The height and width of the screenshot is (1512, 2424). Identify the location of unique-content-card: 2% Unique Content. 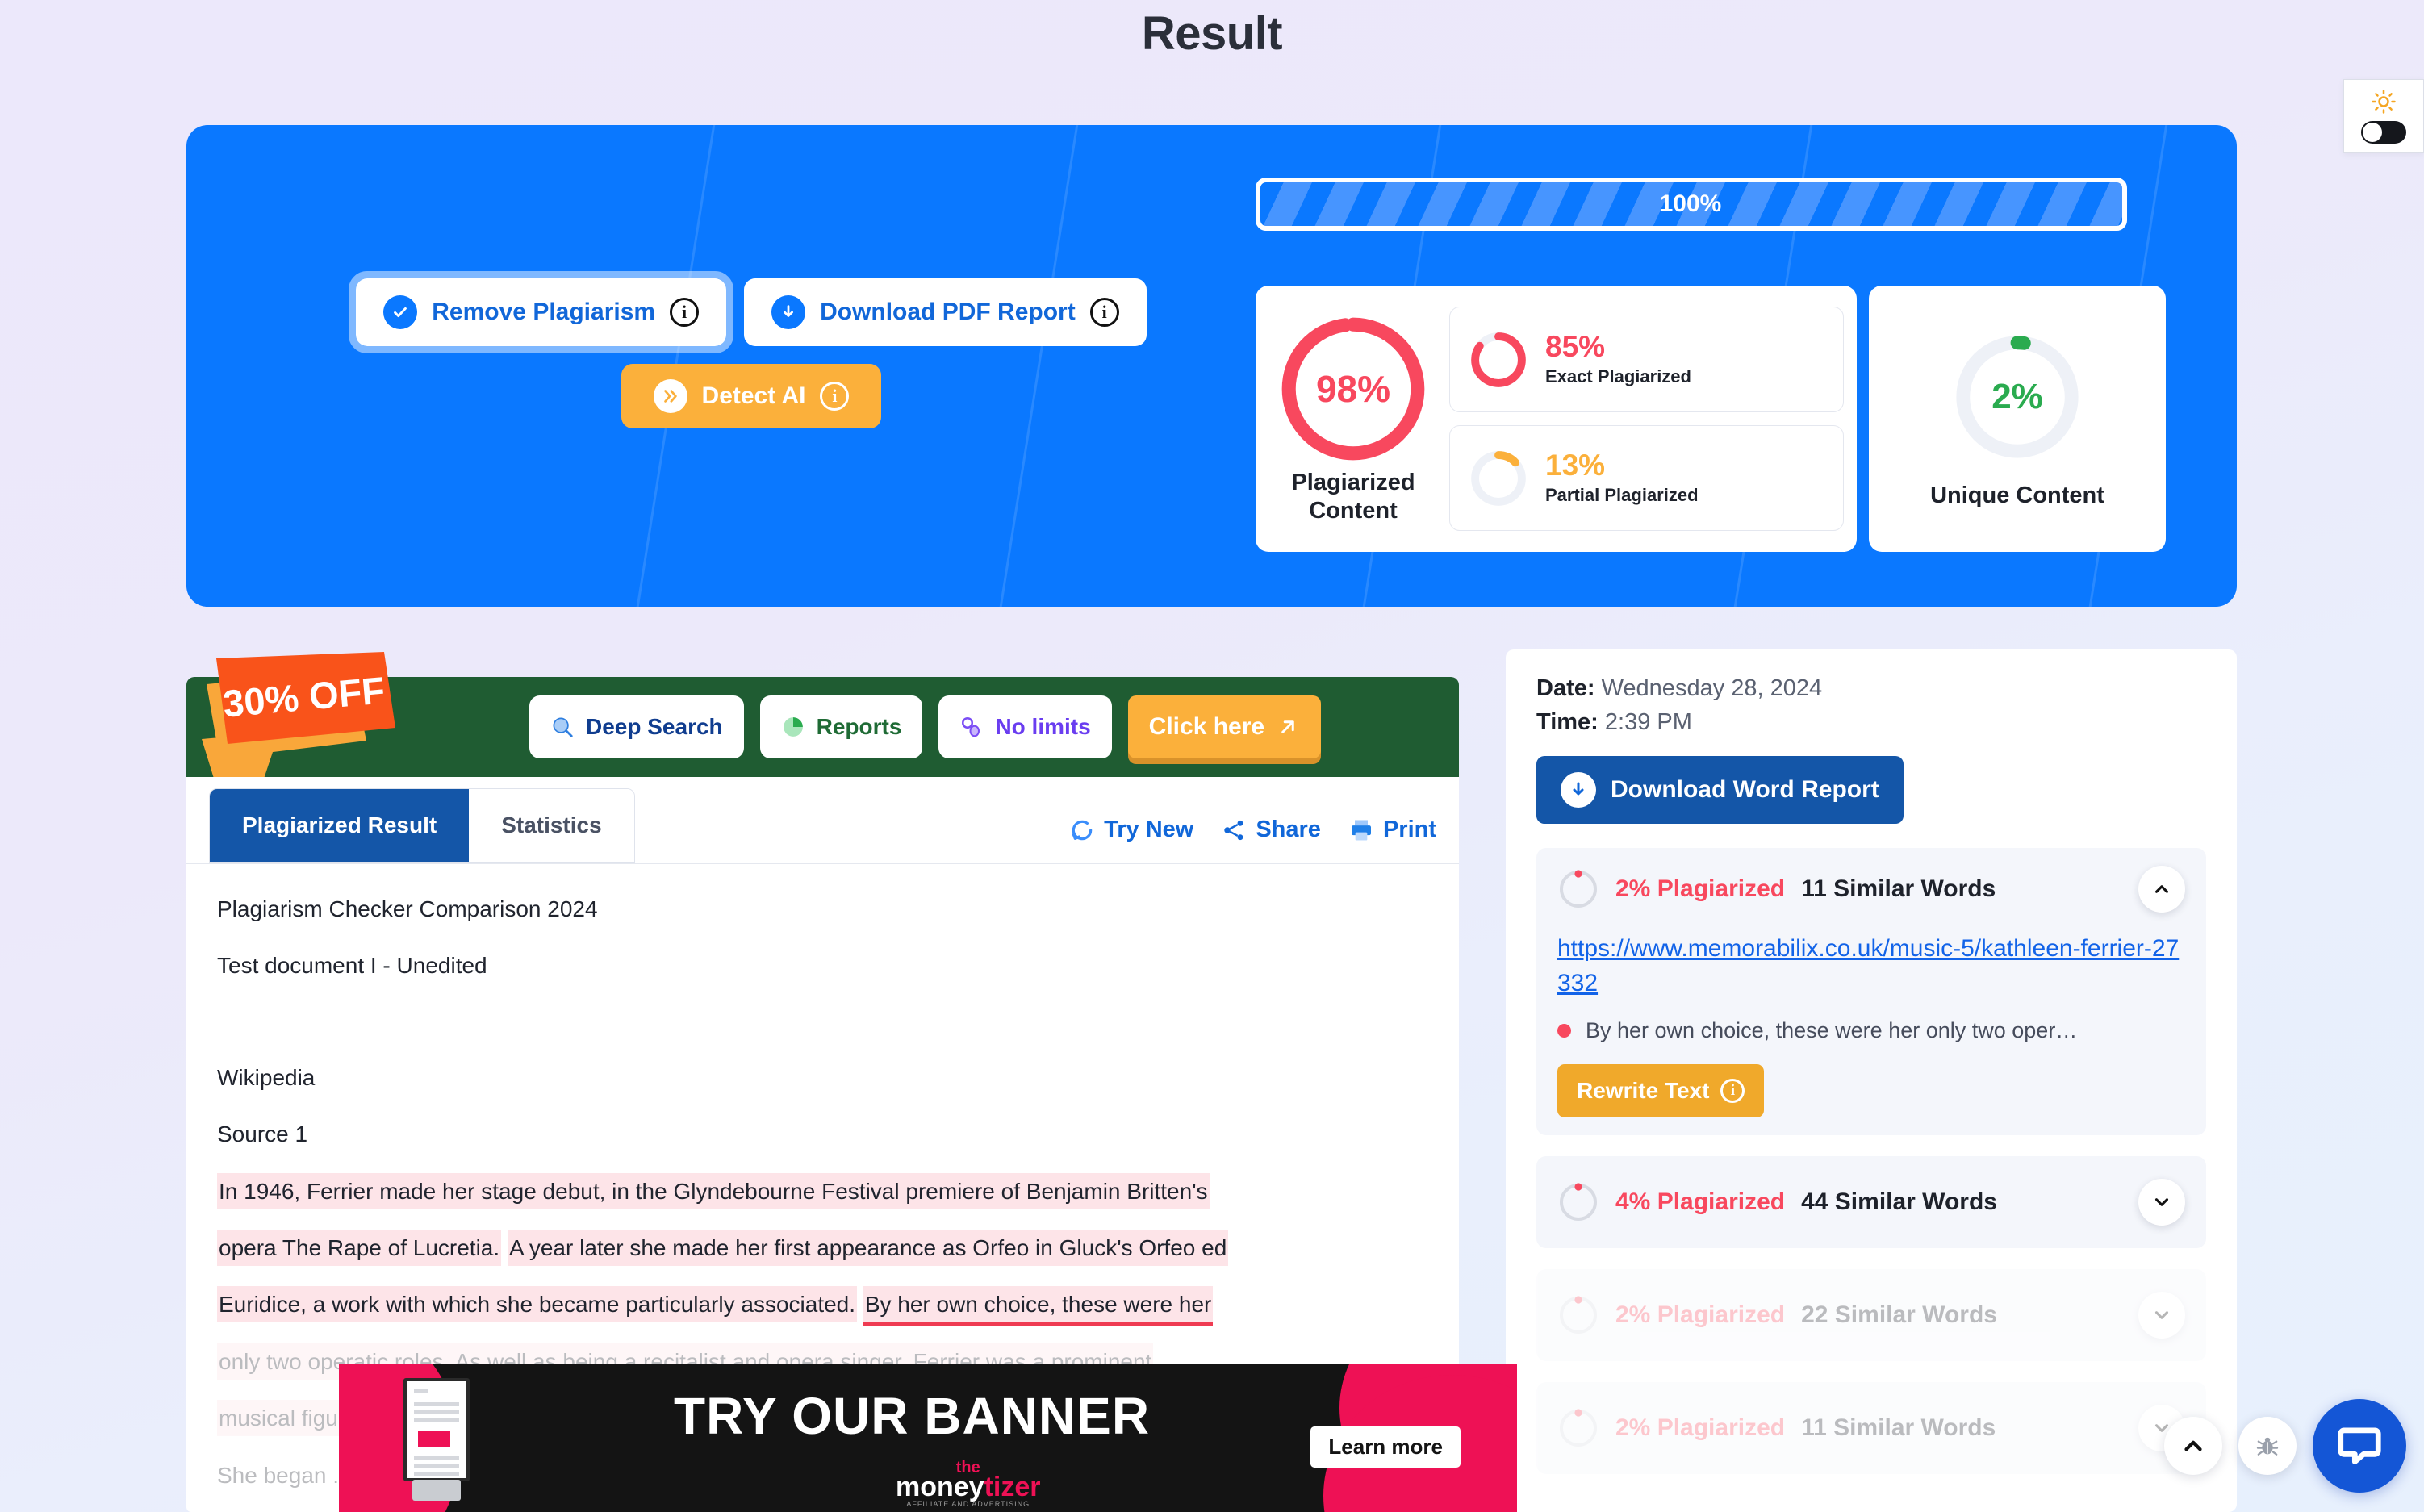
(2017, 419).